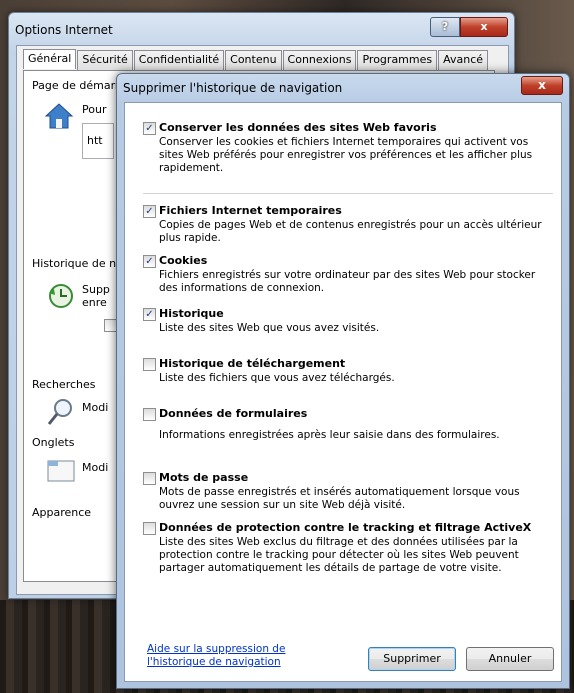 The image size is (574, 693). What do you see at coordinates (95, 467) in the screenshot?
I see `tabs-text: Modi` at bounding box center [95, 467].